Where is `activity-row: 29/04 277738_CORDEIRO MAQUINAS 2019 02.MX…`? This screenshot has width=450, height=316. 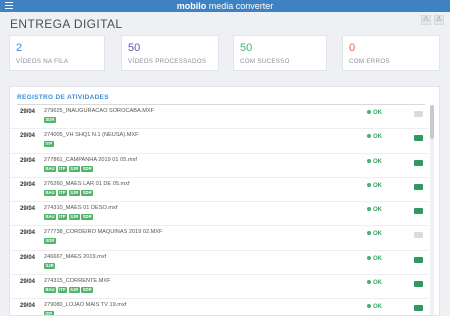
activity-row: 29/04 277738_CORDEIRO MAQUINAS 2019 02.MX… is located at coordinates (219, 238).